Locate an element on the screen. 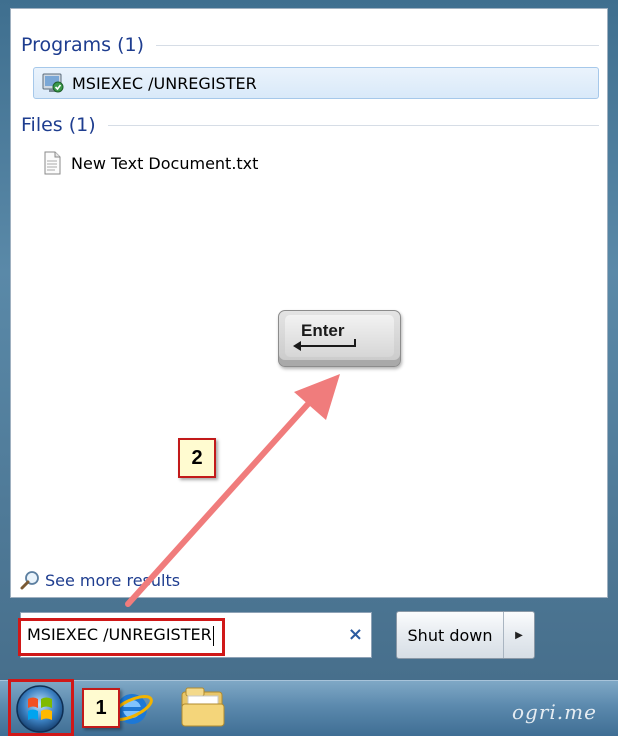 The image size is (618, 736). search-input: MSIEXEC /UNREGISTER × is located at coordinates (196, 635).